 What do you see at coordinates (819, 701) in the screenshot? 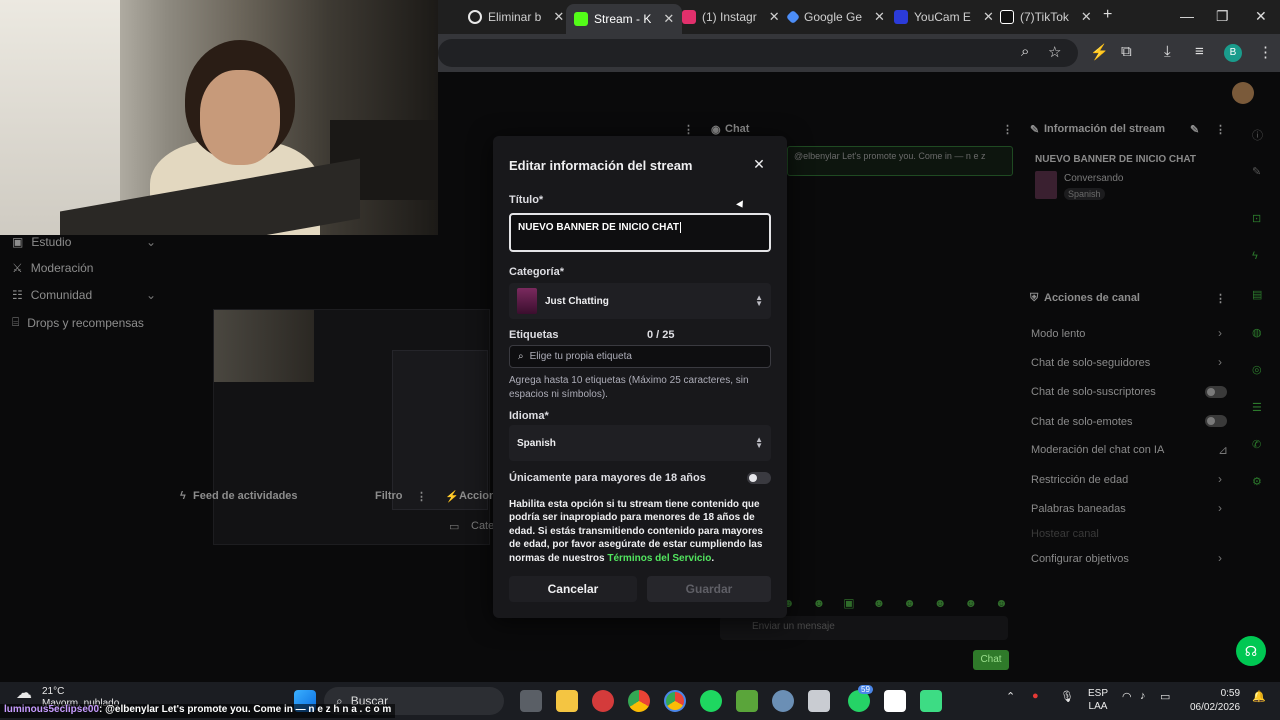
I see `calculator-icon` at bounding box center [819, 701].